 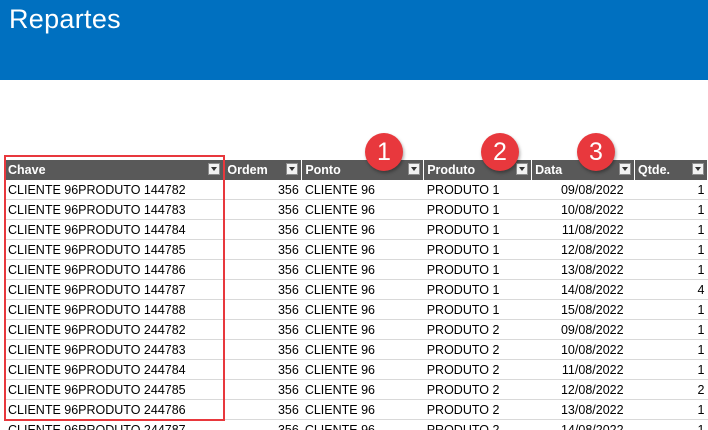 I want to click on cell-chave: CLIENTE 96PRODUTO 244786, so click(x=114, y=409).